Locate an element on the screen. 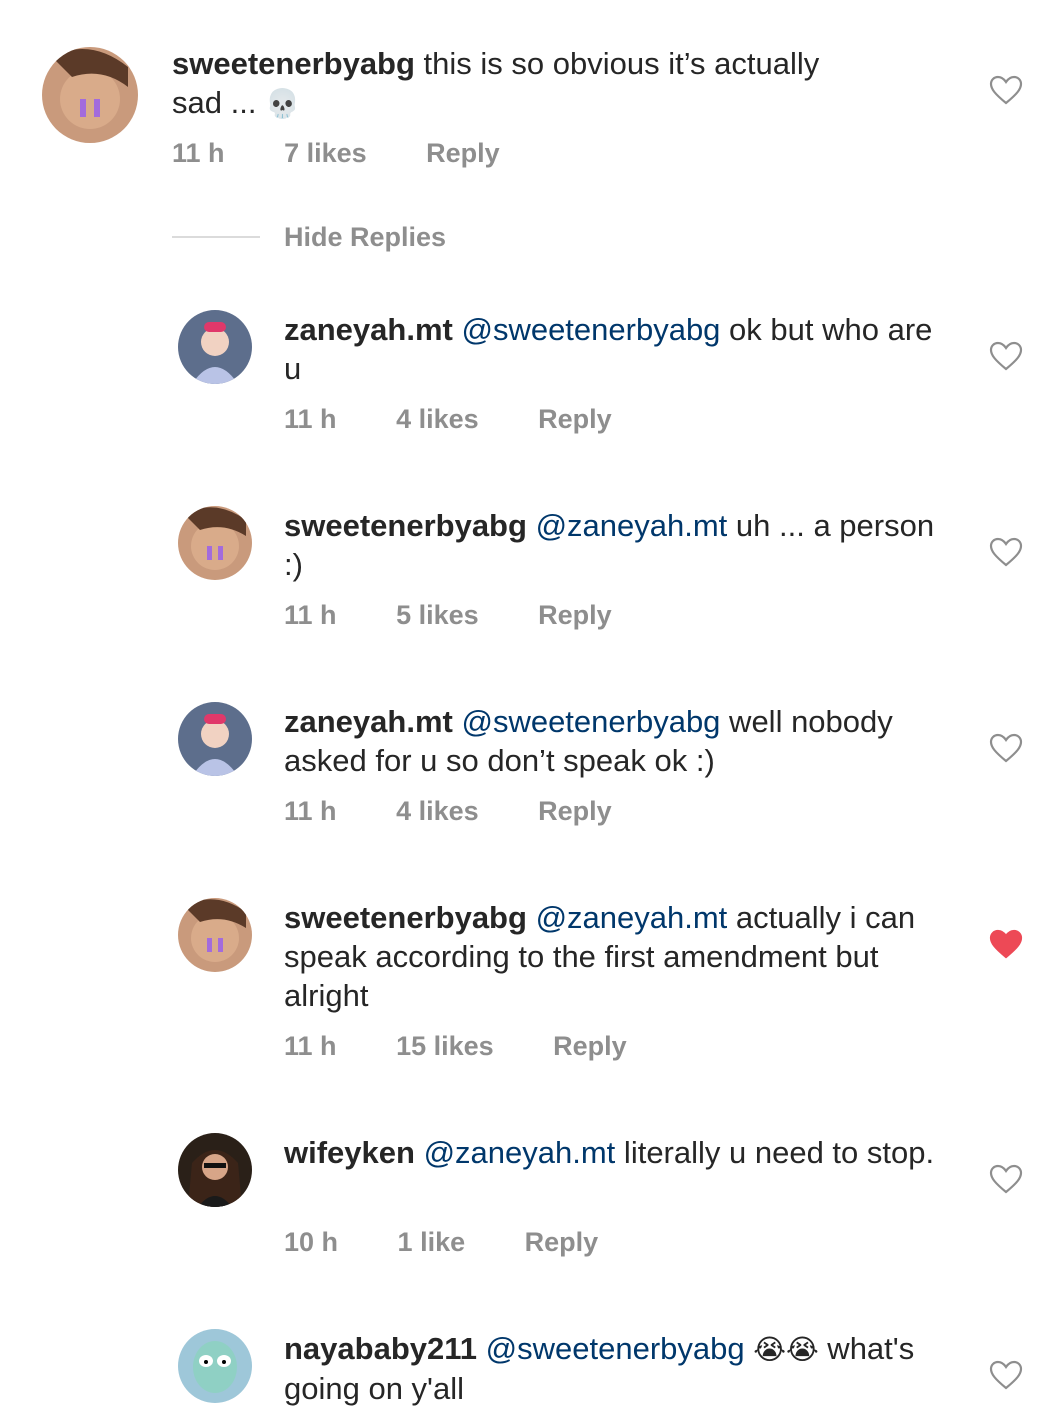  likes-count: 5 likes is located at coordinates (437, 615).